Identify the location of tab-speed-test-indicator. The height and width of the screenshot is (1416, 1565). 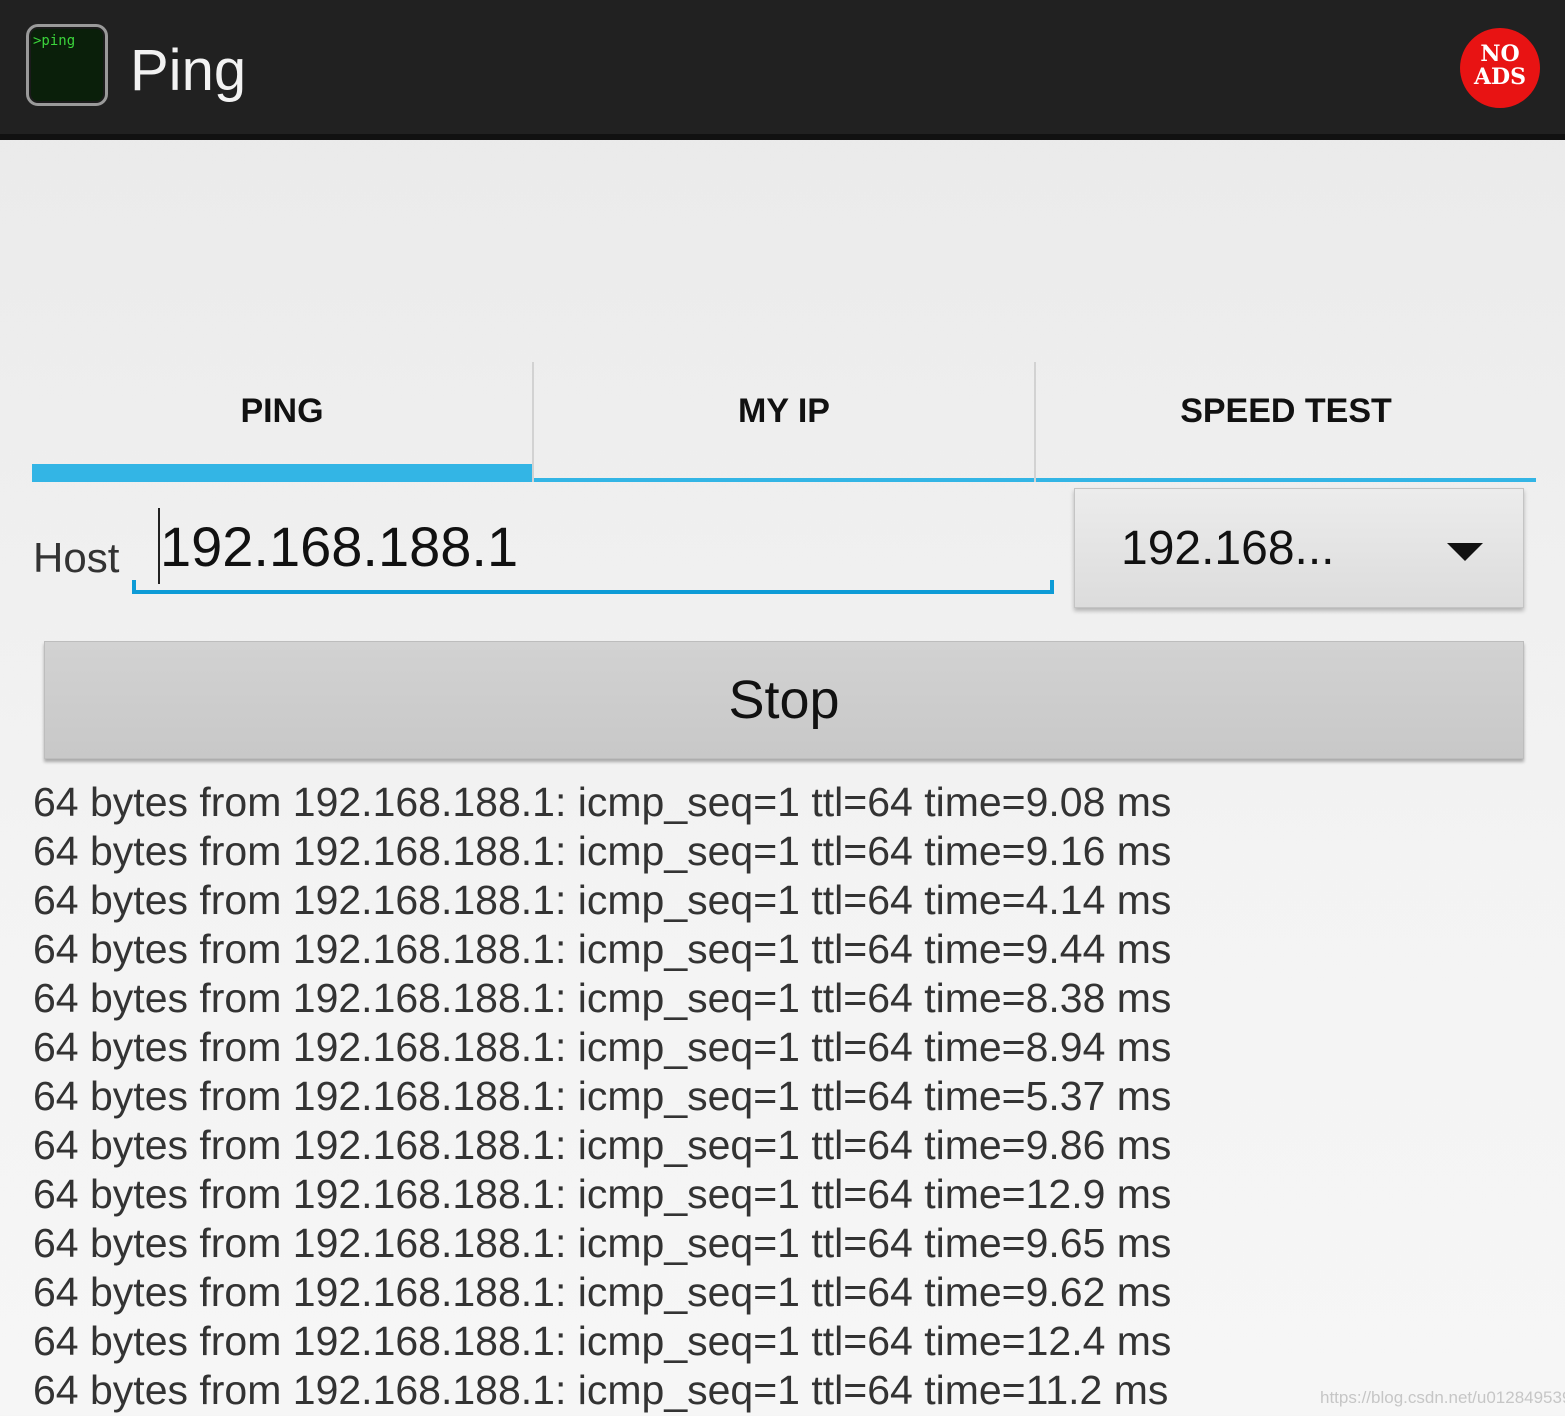
(1286, 480).